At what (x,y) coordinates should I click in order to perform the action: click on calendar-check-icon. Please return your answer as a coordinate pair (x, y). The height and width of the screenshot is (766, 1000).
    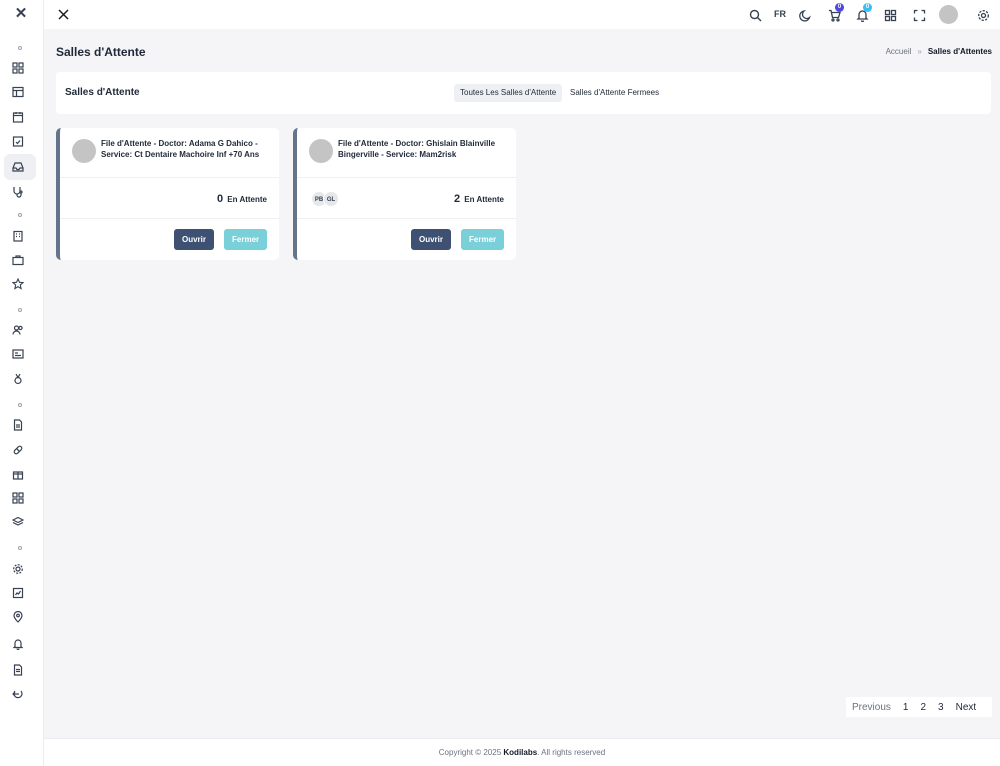
    Looking at the image, I should click on (18, 141).